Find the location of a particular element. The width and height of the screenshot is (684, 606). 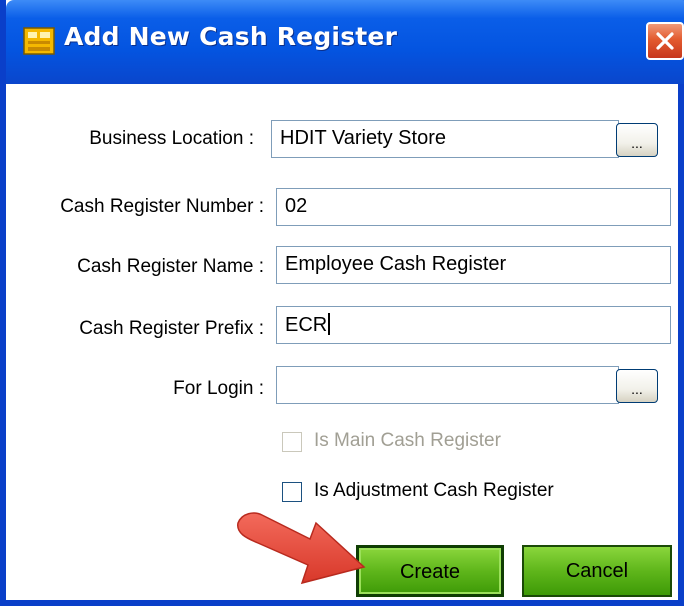

business-location-label: Business Location : is located at coordinates (171, 138).